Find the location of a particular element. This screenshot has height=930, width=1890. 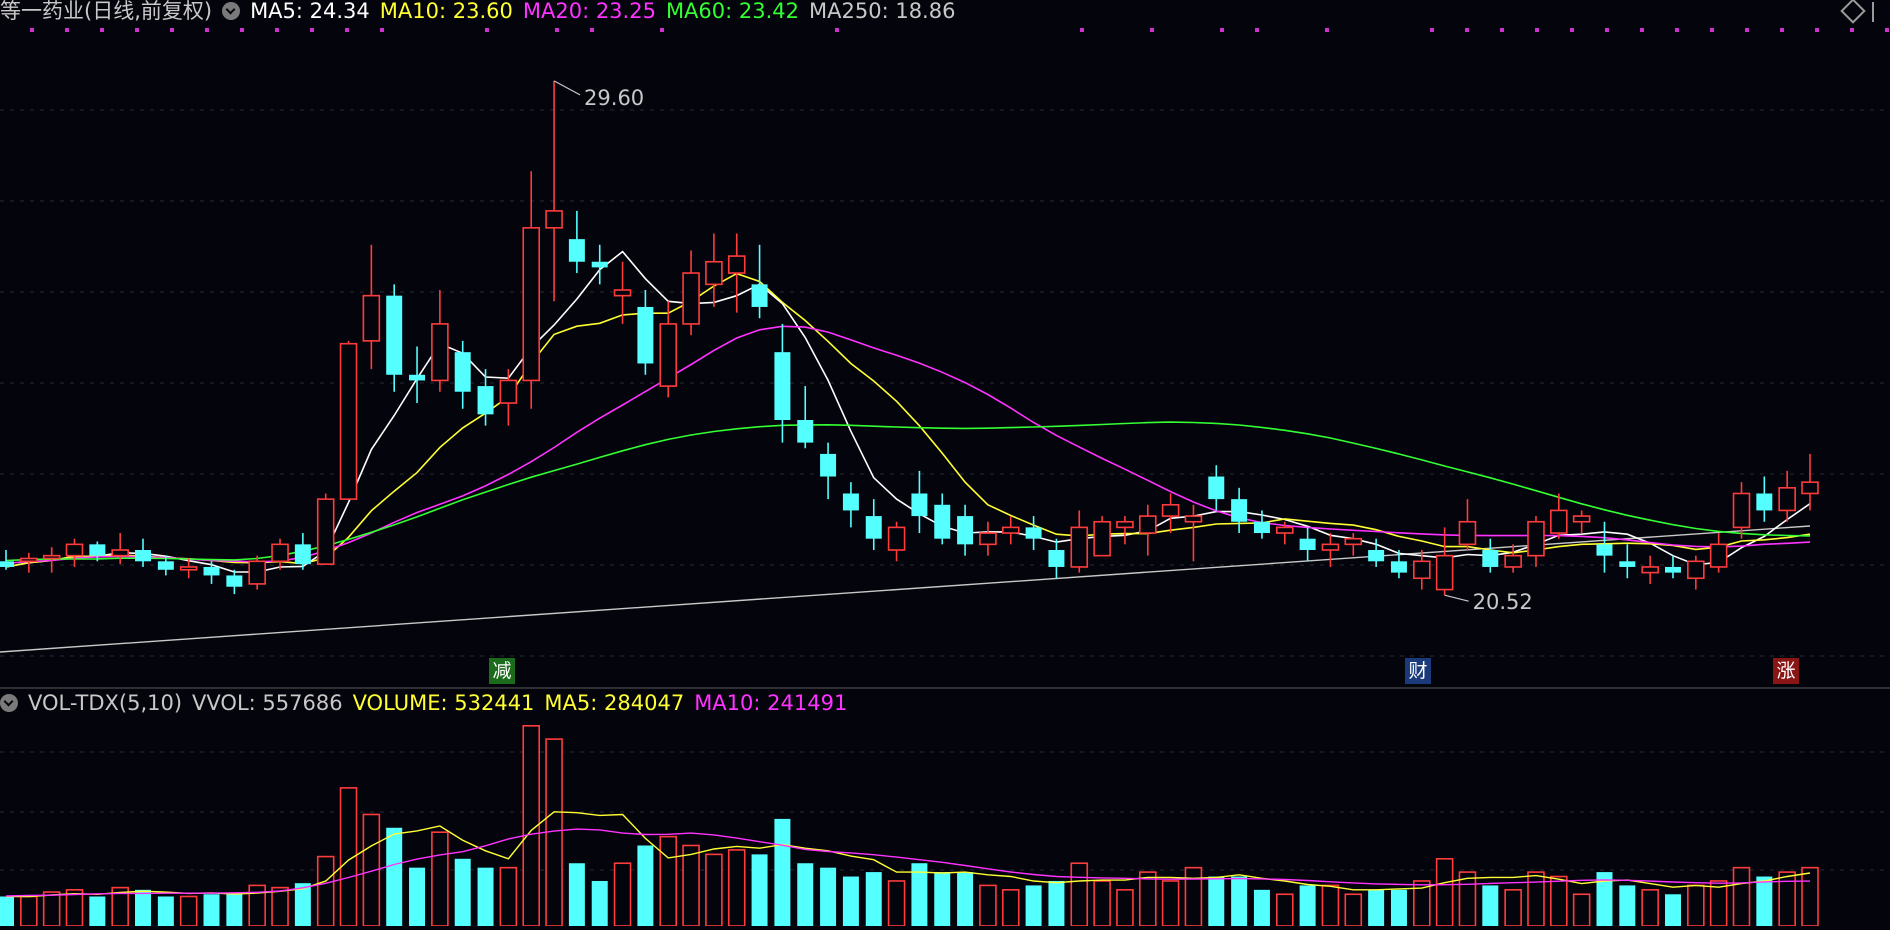

stock-title: 等一药业(日线,前复权) is located at coordinates (106, 11).